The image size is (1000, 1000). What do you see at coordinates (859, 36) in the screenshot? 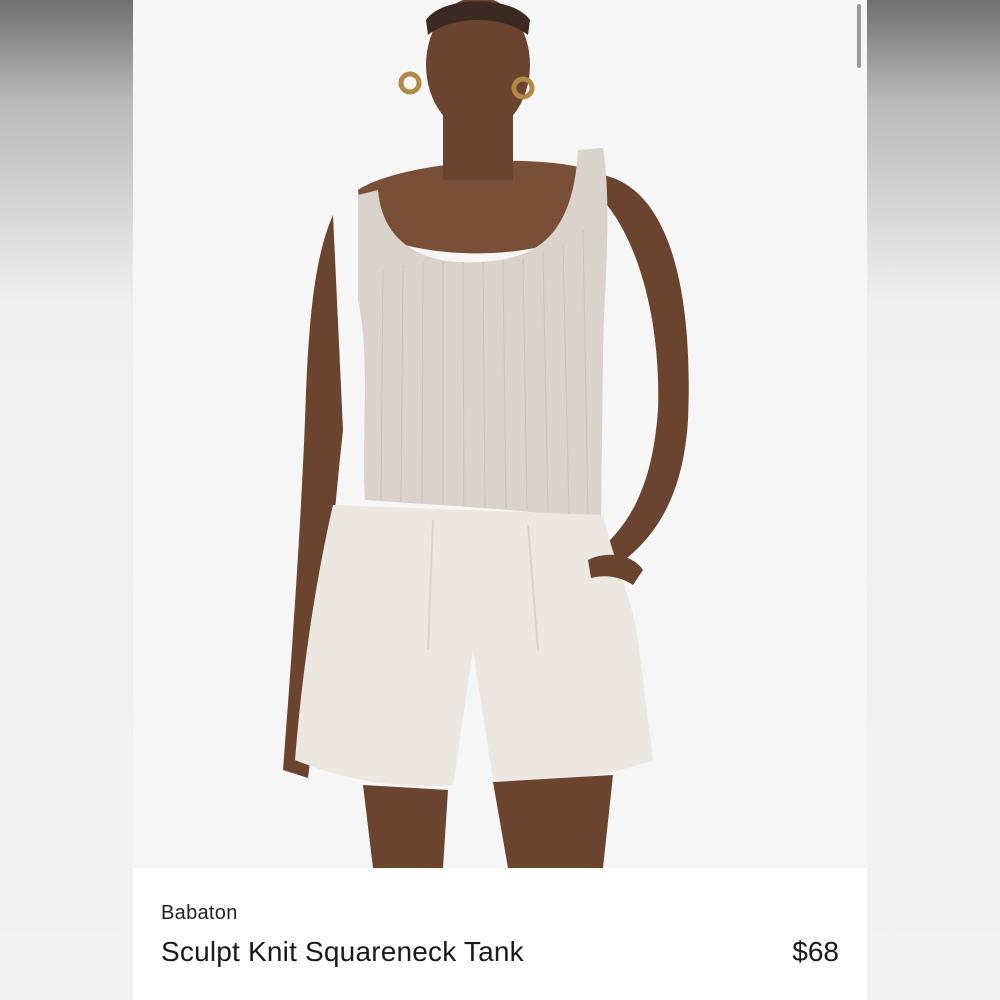
I see `scrollbar-thumb` at bounding box center [859, 36].